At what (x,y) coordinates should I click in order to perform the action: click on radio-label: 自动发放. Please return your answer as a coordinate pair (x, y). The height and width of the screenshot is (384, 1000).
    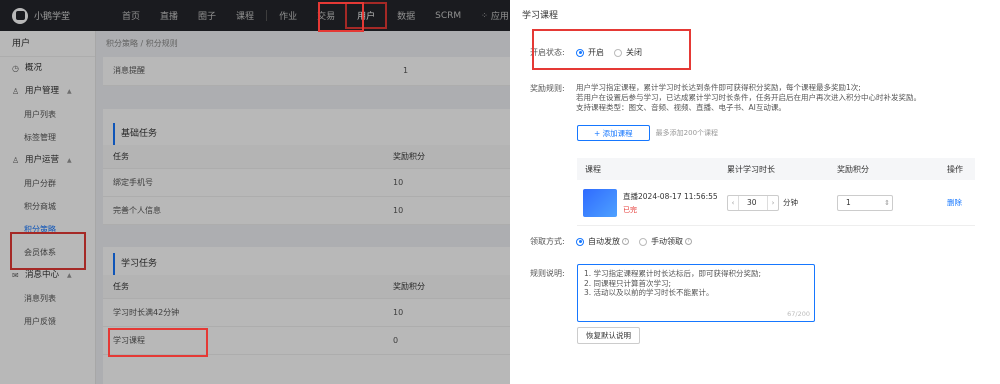
    Looking at the image, I should click on (604, 241).